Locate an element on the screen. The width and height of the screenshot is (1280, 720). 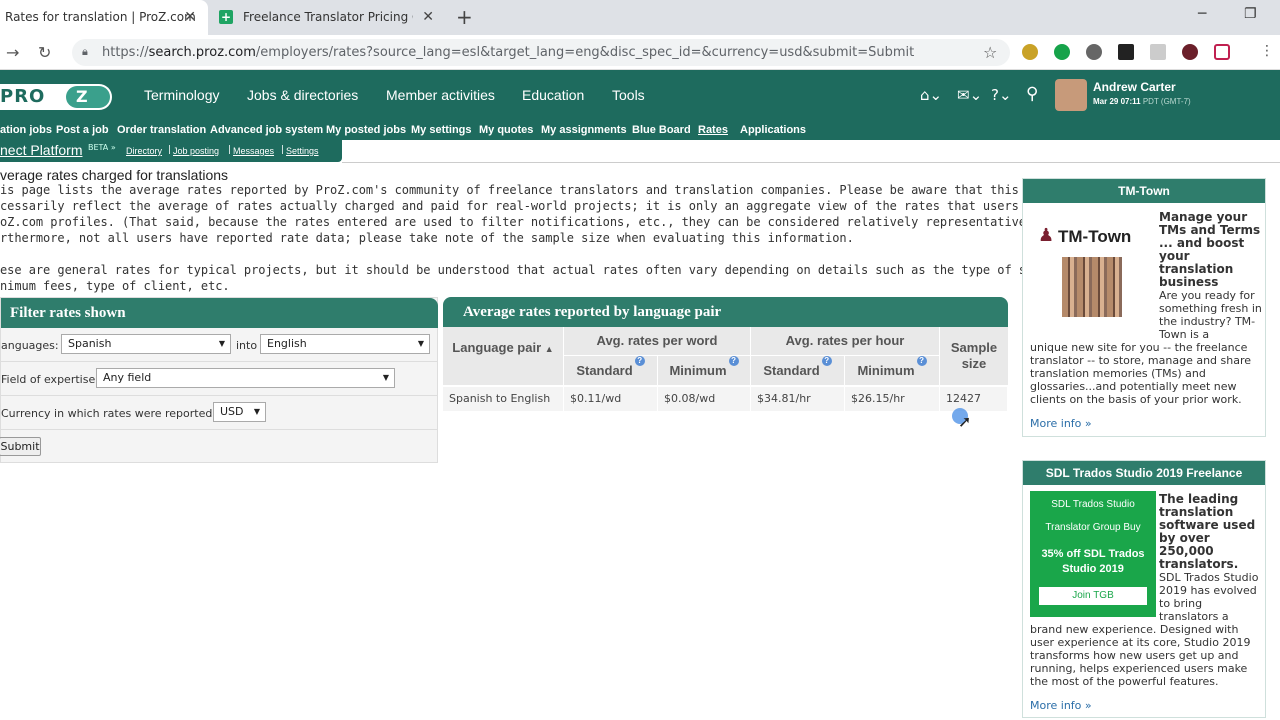
cell-pair: Spanish to English is located at coordinates (503, 399).